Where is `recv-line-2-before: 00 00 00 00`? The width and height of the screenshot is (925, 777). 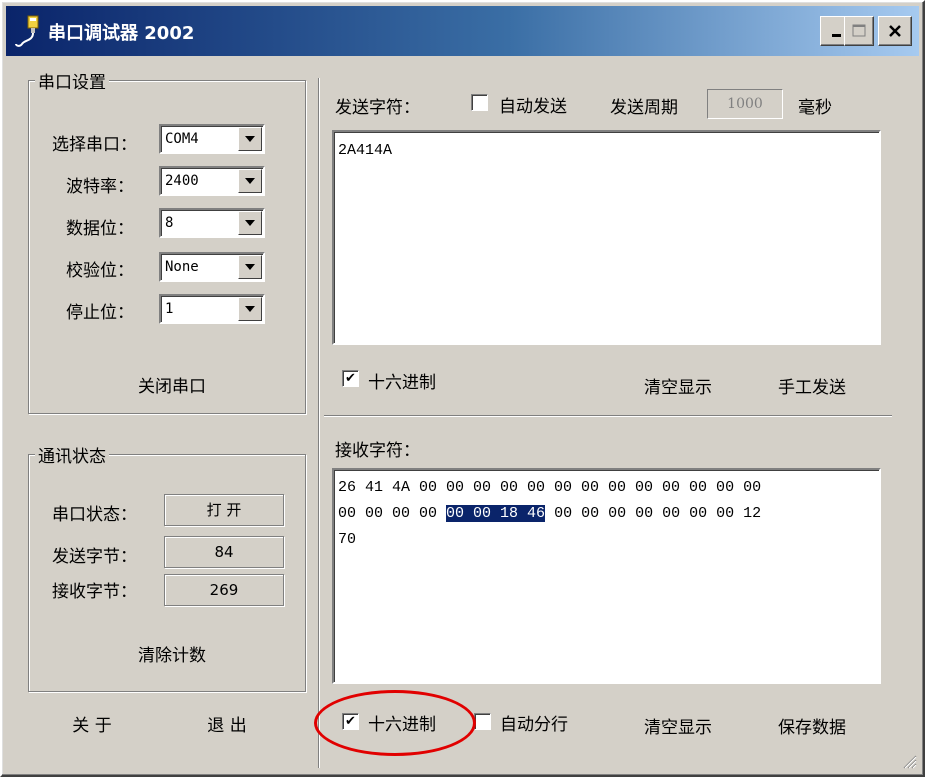 recv-line-2-before: 00 00 00 00 is located at coordinates (392, 513).